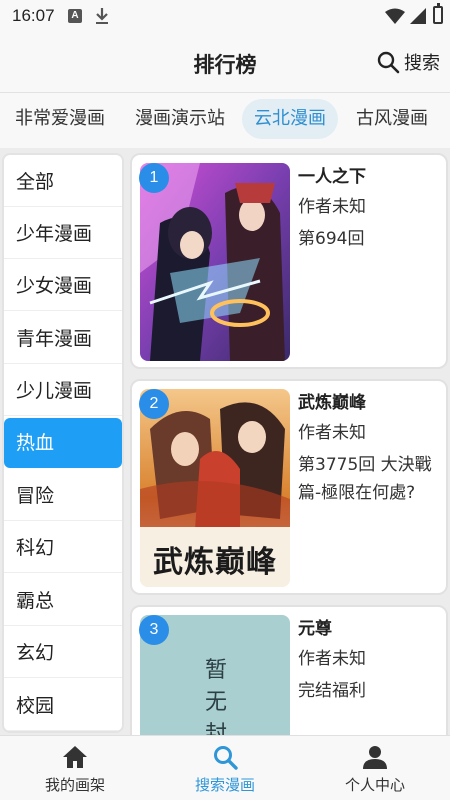 The width and height of the screenshot is (450, 800). I want to click on signal-icon, so click(418, 16).